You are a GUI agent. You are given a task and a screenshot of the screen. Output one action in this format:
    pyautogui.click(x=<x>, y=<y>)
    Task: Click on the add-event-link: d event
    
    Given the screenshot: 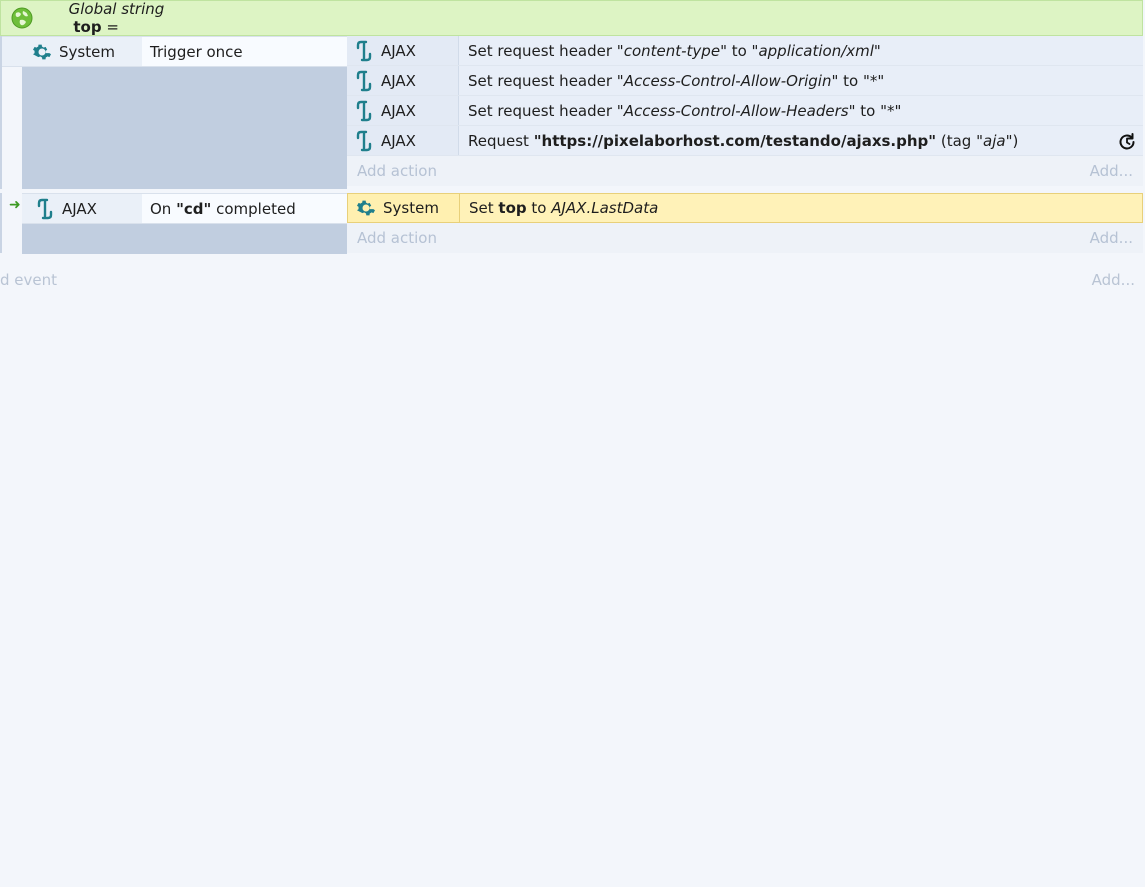 What is the action you would take?
    pyautogui.click(x=28, y=280)
    